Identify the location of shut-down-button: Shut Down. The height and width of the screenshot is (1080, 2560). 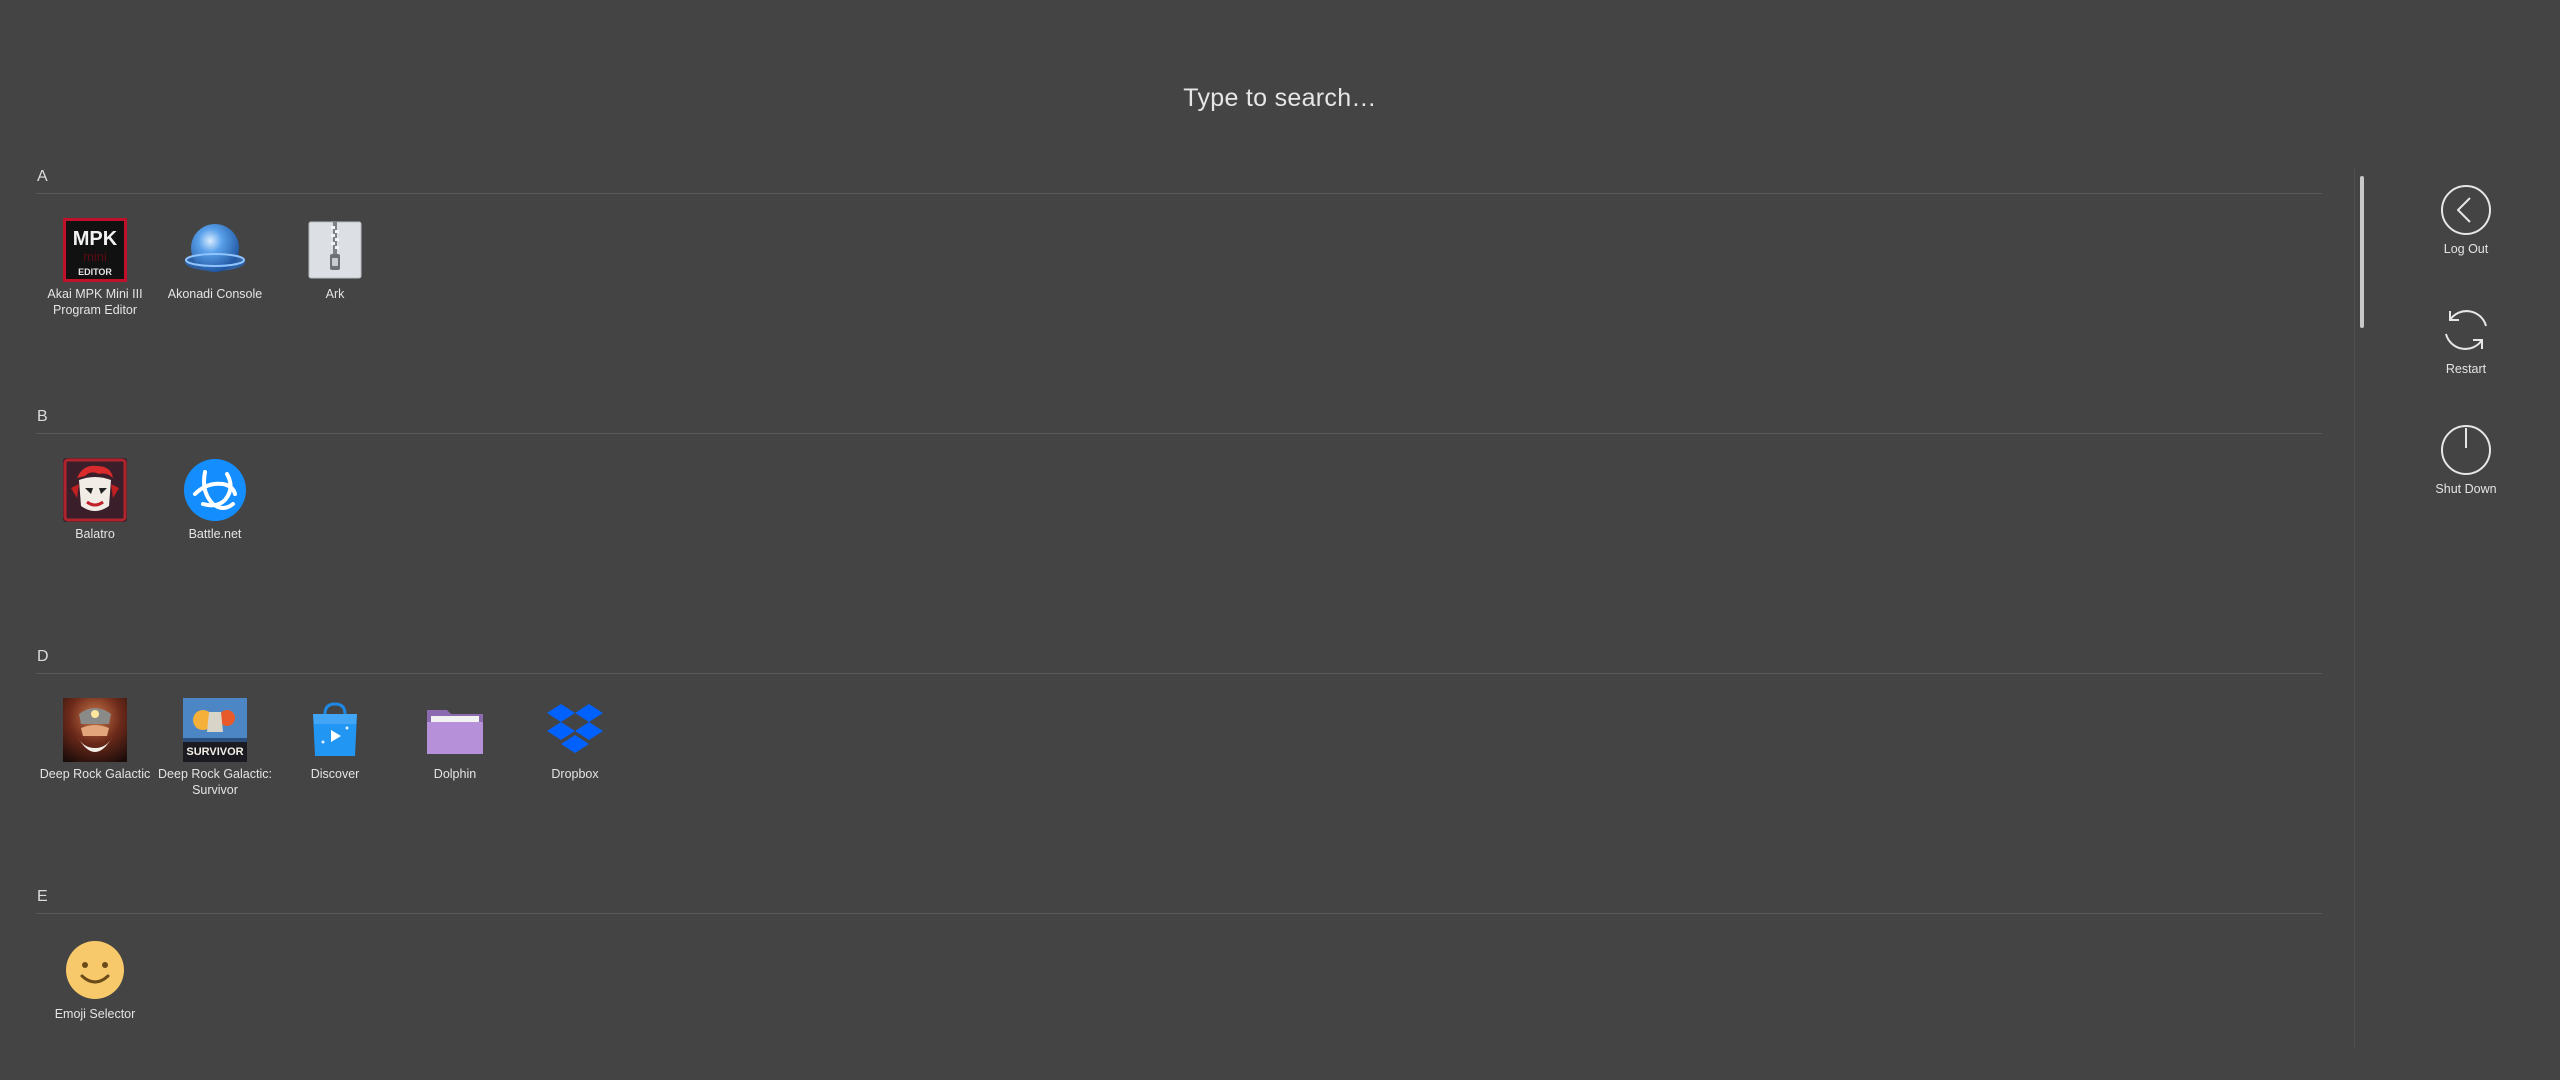
(2466, 460).